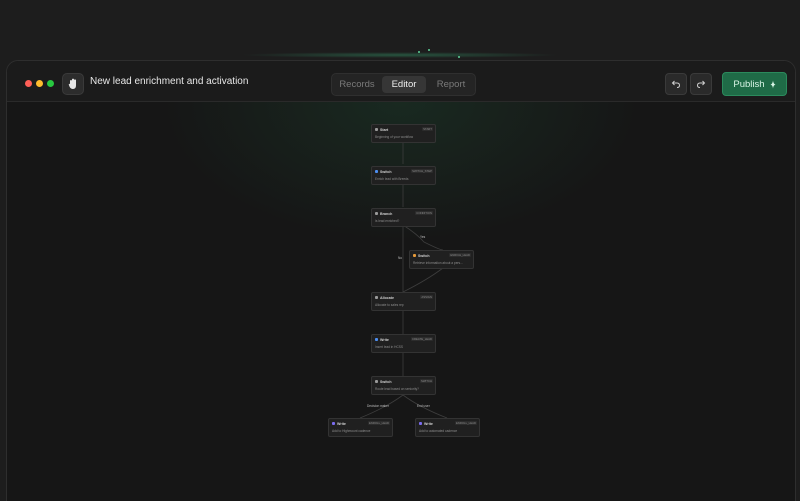 The height and width of the screenshot is (501, 800). I want to click on node-description: Route lead based on seniority?, so click(397, 389).